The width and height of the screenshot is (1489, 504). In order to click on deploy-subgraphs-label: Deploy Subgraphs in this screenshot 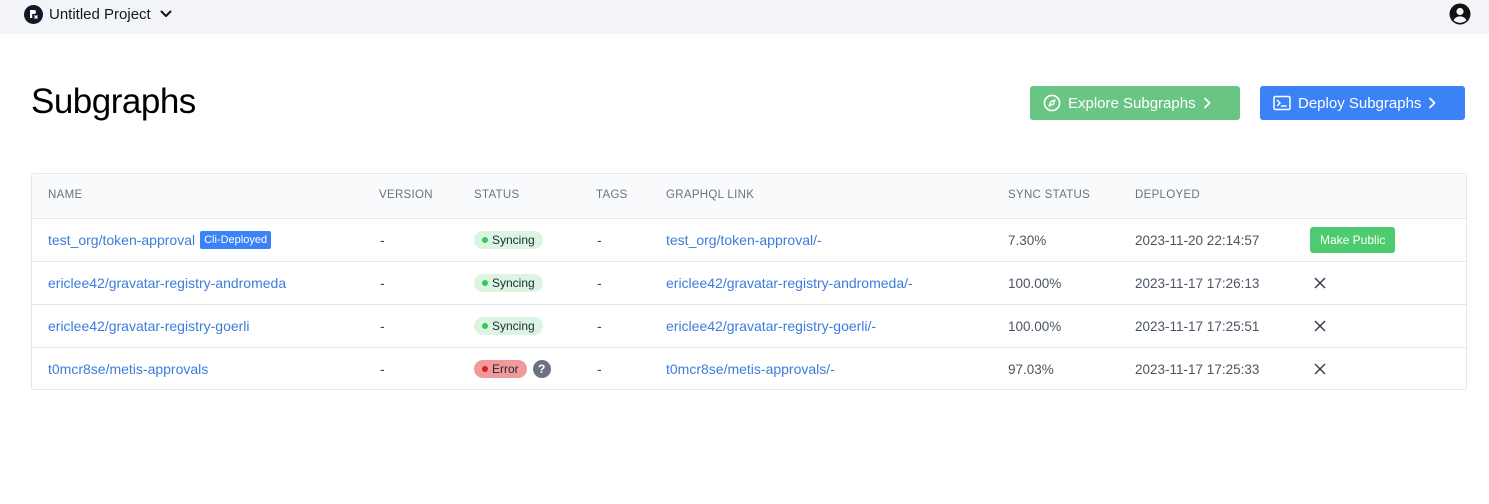, I will do `click(1360, 103)`.